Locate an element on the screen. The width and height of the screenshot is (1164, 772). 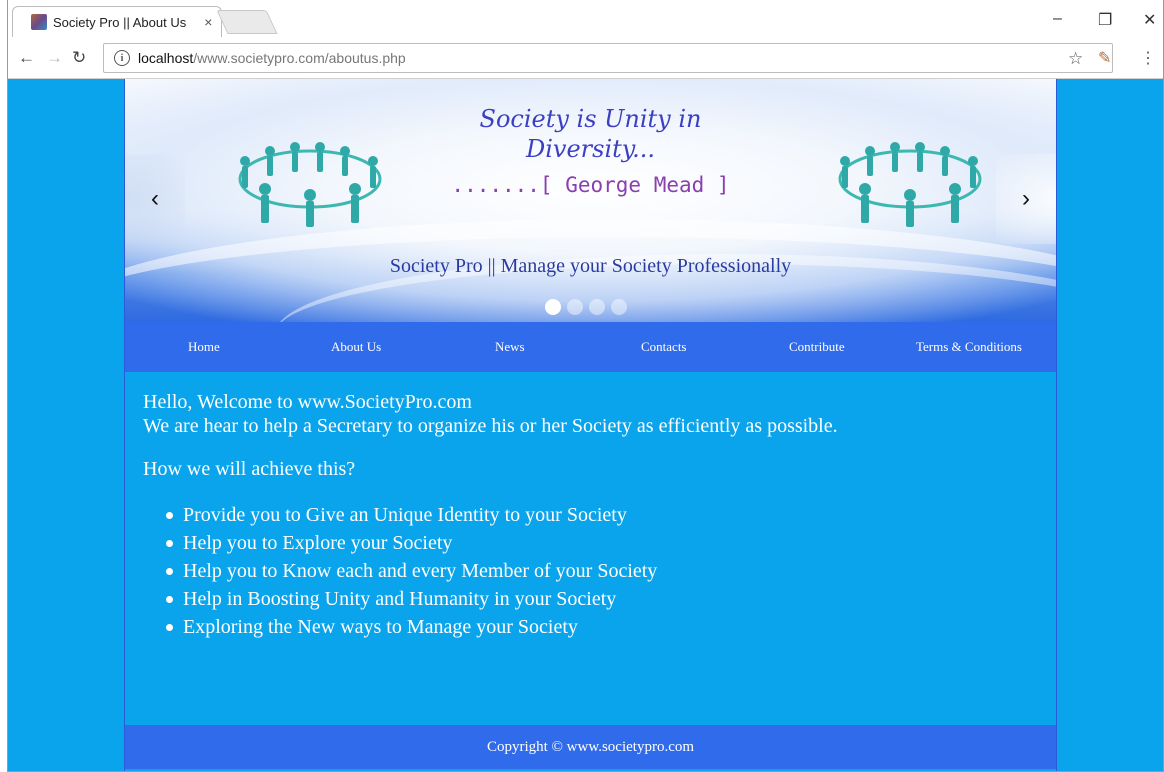
carousel-prev-button: ‹ is located at coordinates (155, 199).